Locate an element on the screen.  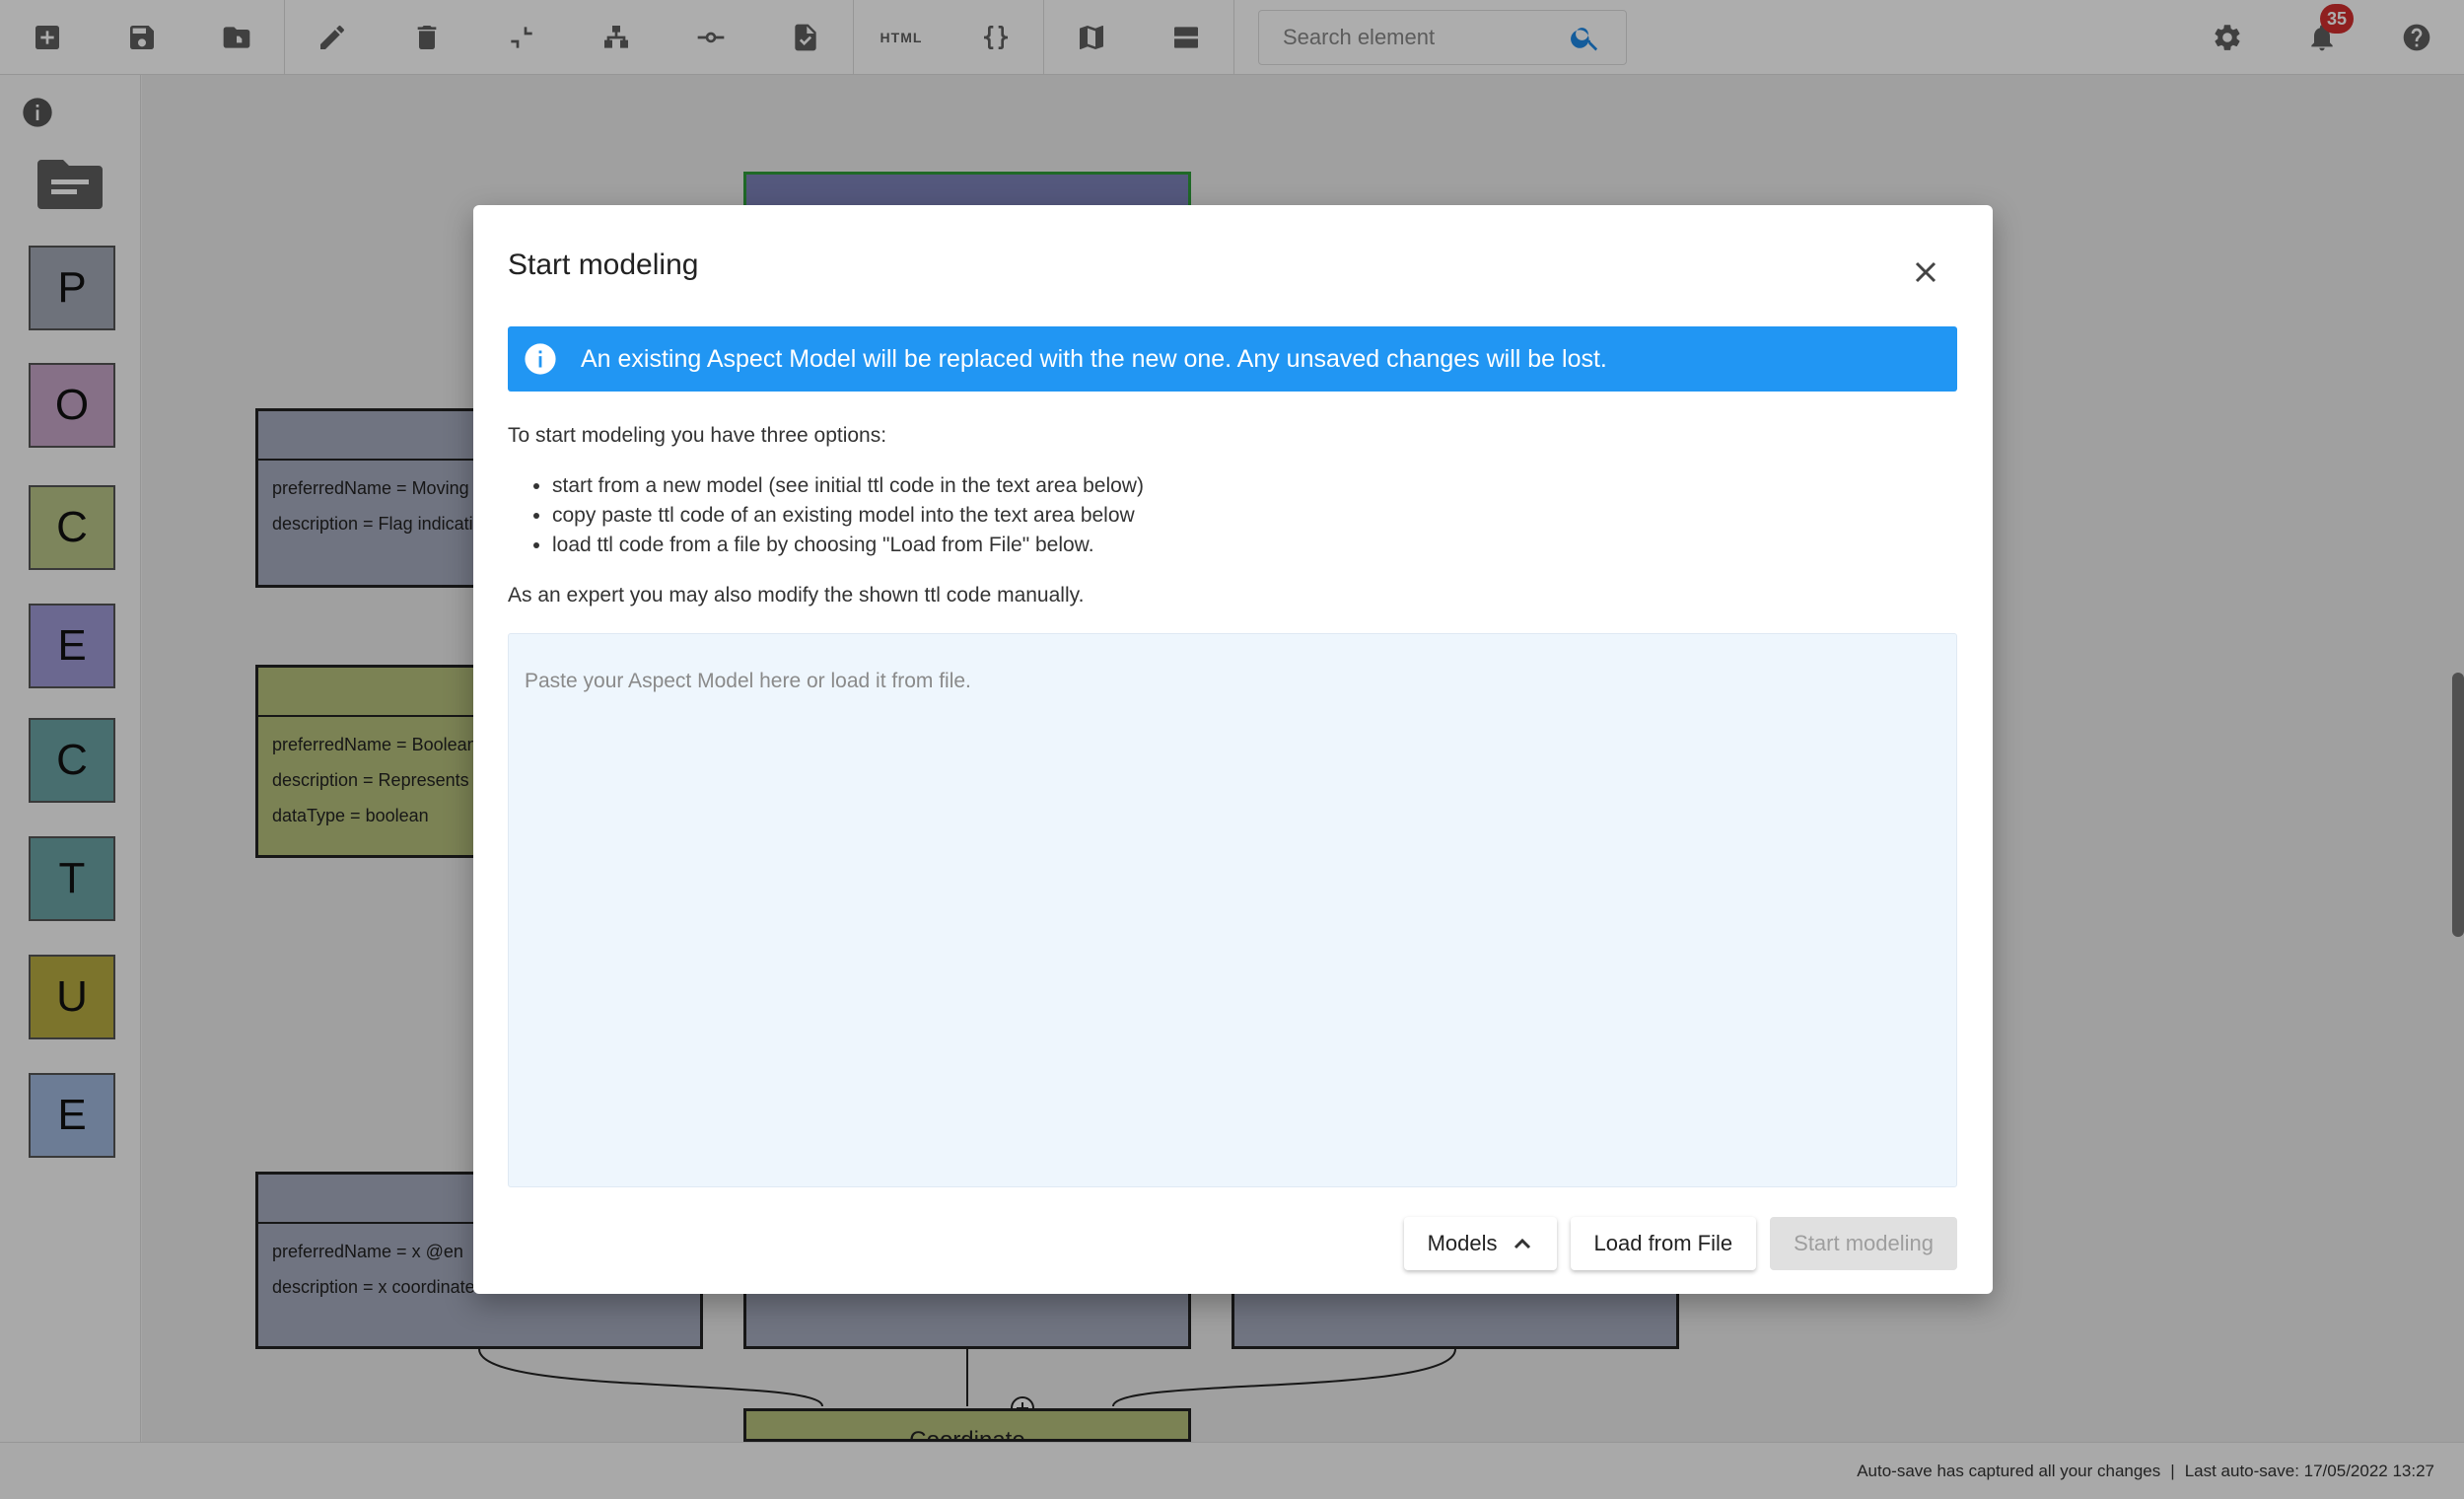
models-button: Models is located at coordinates (1480, 1243).